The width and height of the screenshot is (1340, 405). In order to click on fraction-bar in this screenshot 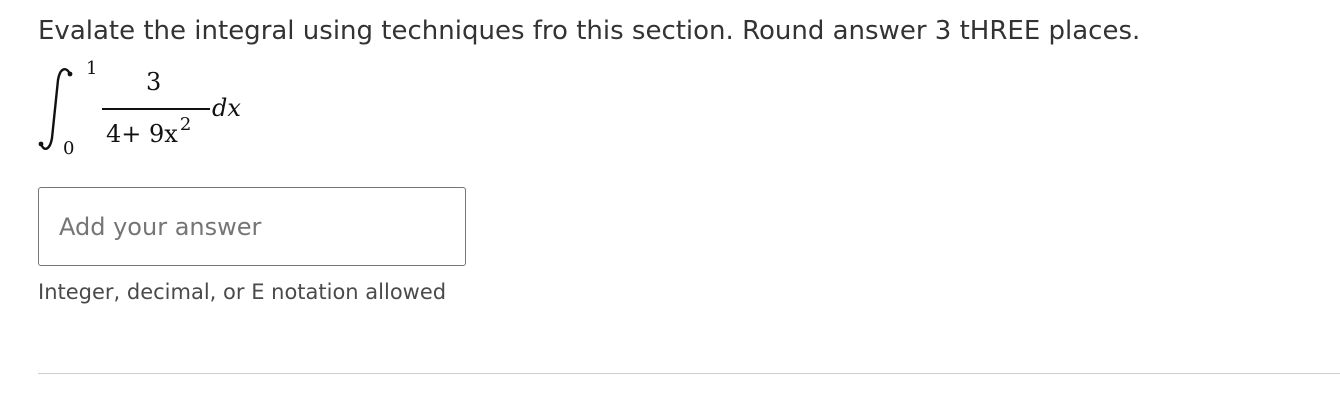, I will do `click(156, 109)`.